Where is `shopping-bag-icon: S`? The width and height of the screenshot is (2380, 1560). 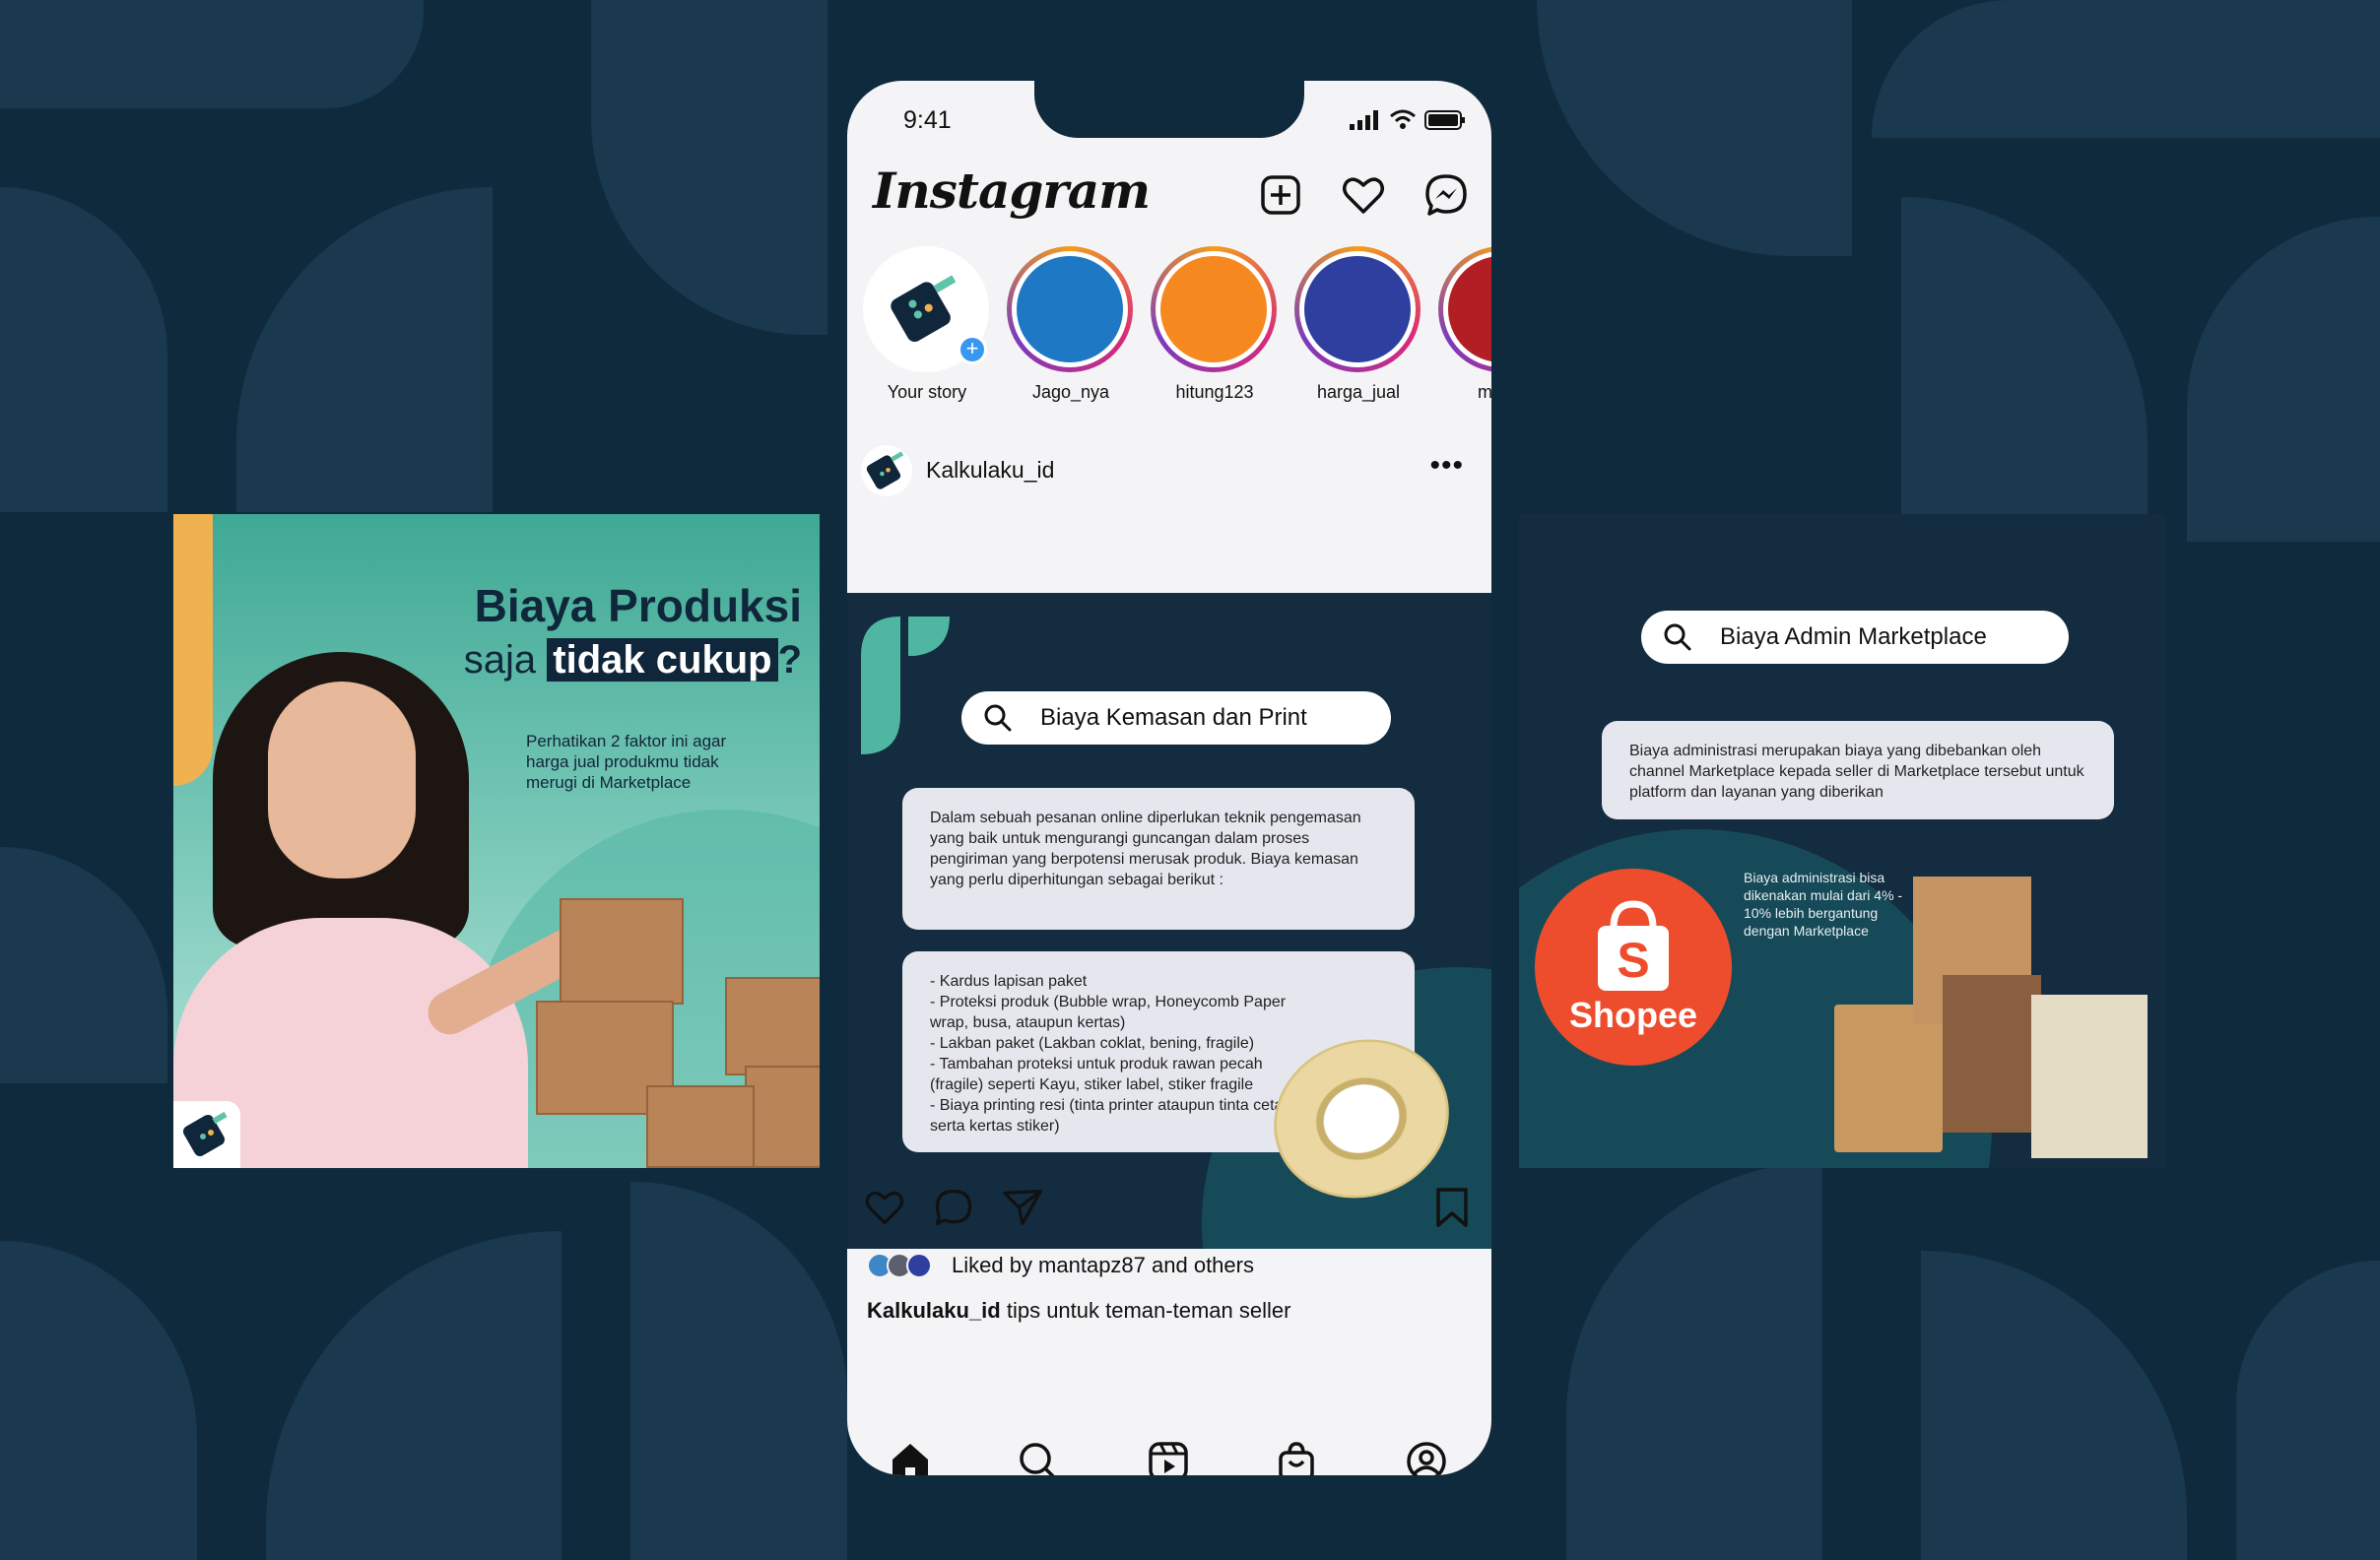 shopping-bag-icon: S is located at coordinates (1633, 945).